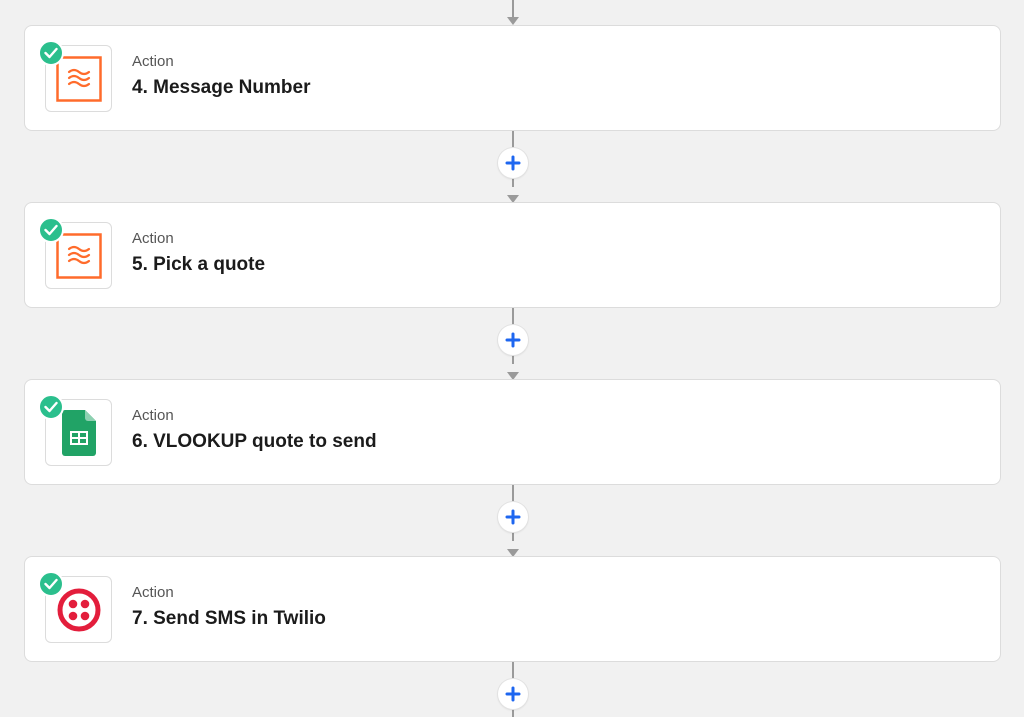 This screenshot has height=717, width=1024. What do you see at coordinates (254, 441) in the screenshot?
I see `step-title: 6. VLOOKUP quote to send` at bounding box center [254, 441].